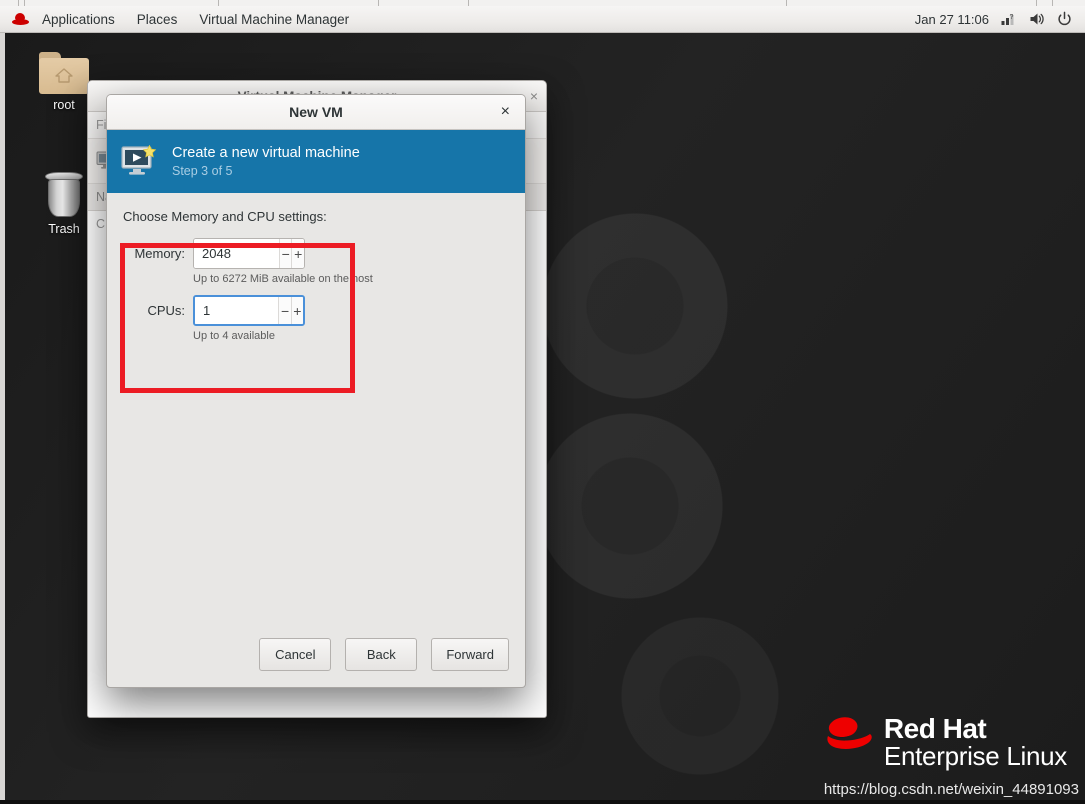 The image size is (1085, 804). I want to click on network-icon: ?, so click(1008, 19).